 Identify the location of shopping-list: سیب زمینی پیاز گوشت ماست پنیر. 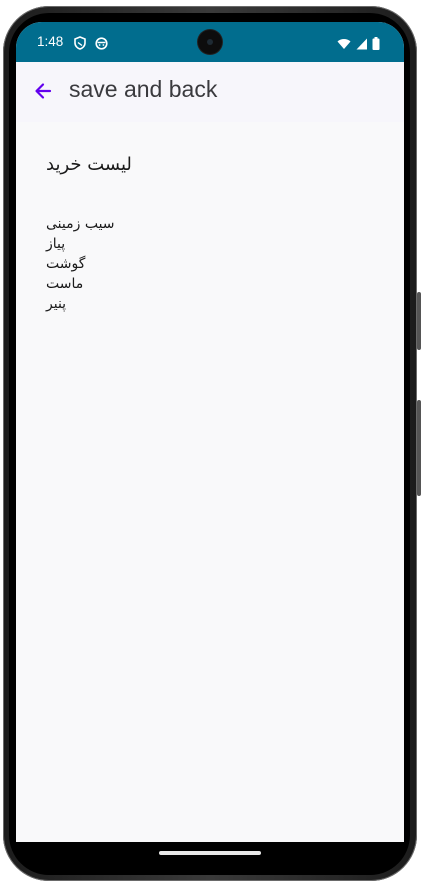
(80, 264).